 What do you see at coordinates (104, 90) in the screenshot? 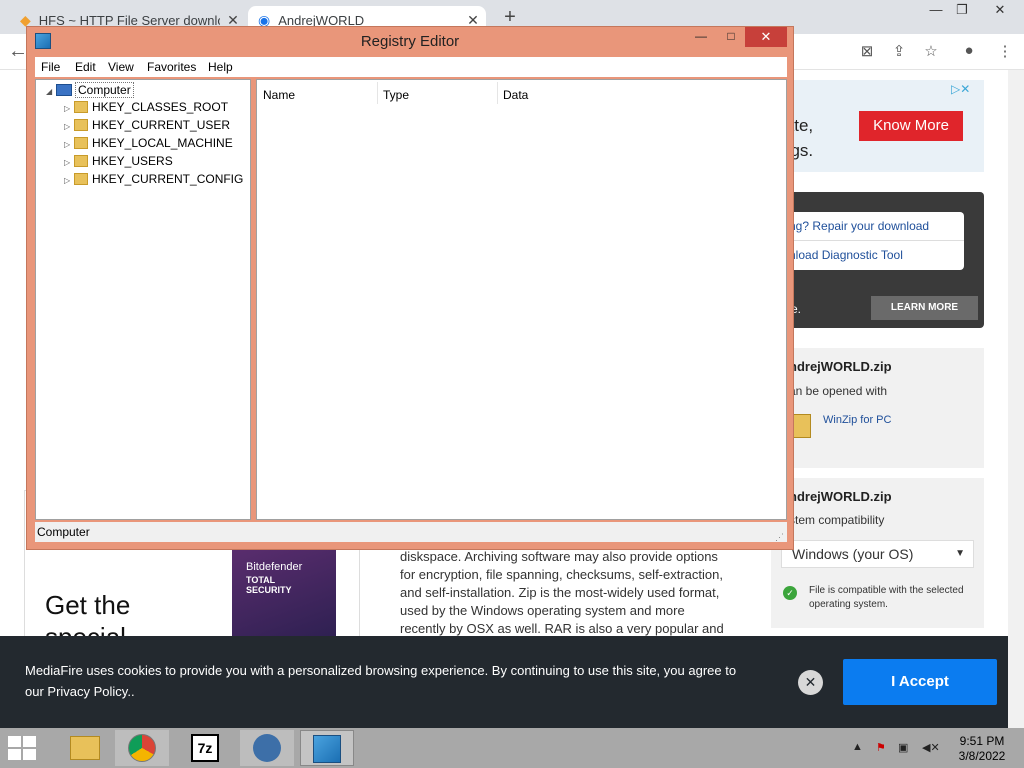
I see `tree-label: Computer` at bounding box center [104, 90].